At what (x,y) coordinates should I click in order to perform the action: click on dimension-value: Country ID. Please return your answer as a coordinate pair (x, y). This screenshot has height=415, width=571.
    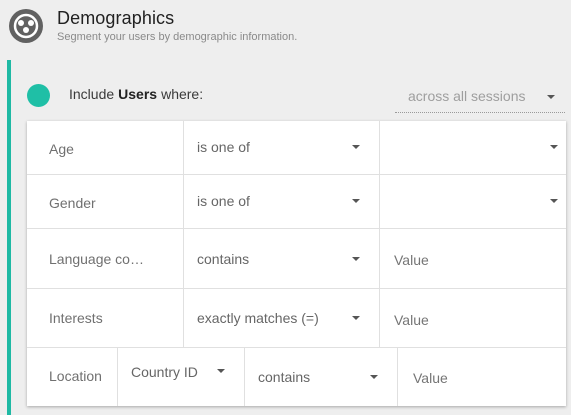
    Looking at the image, I should click on (164, 372).